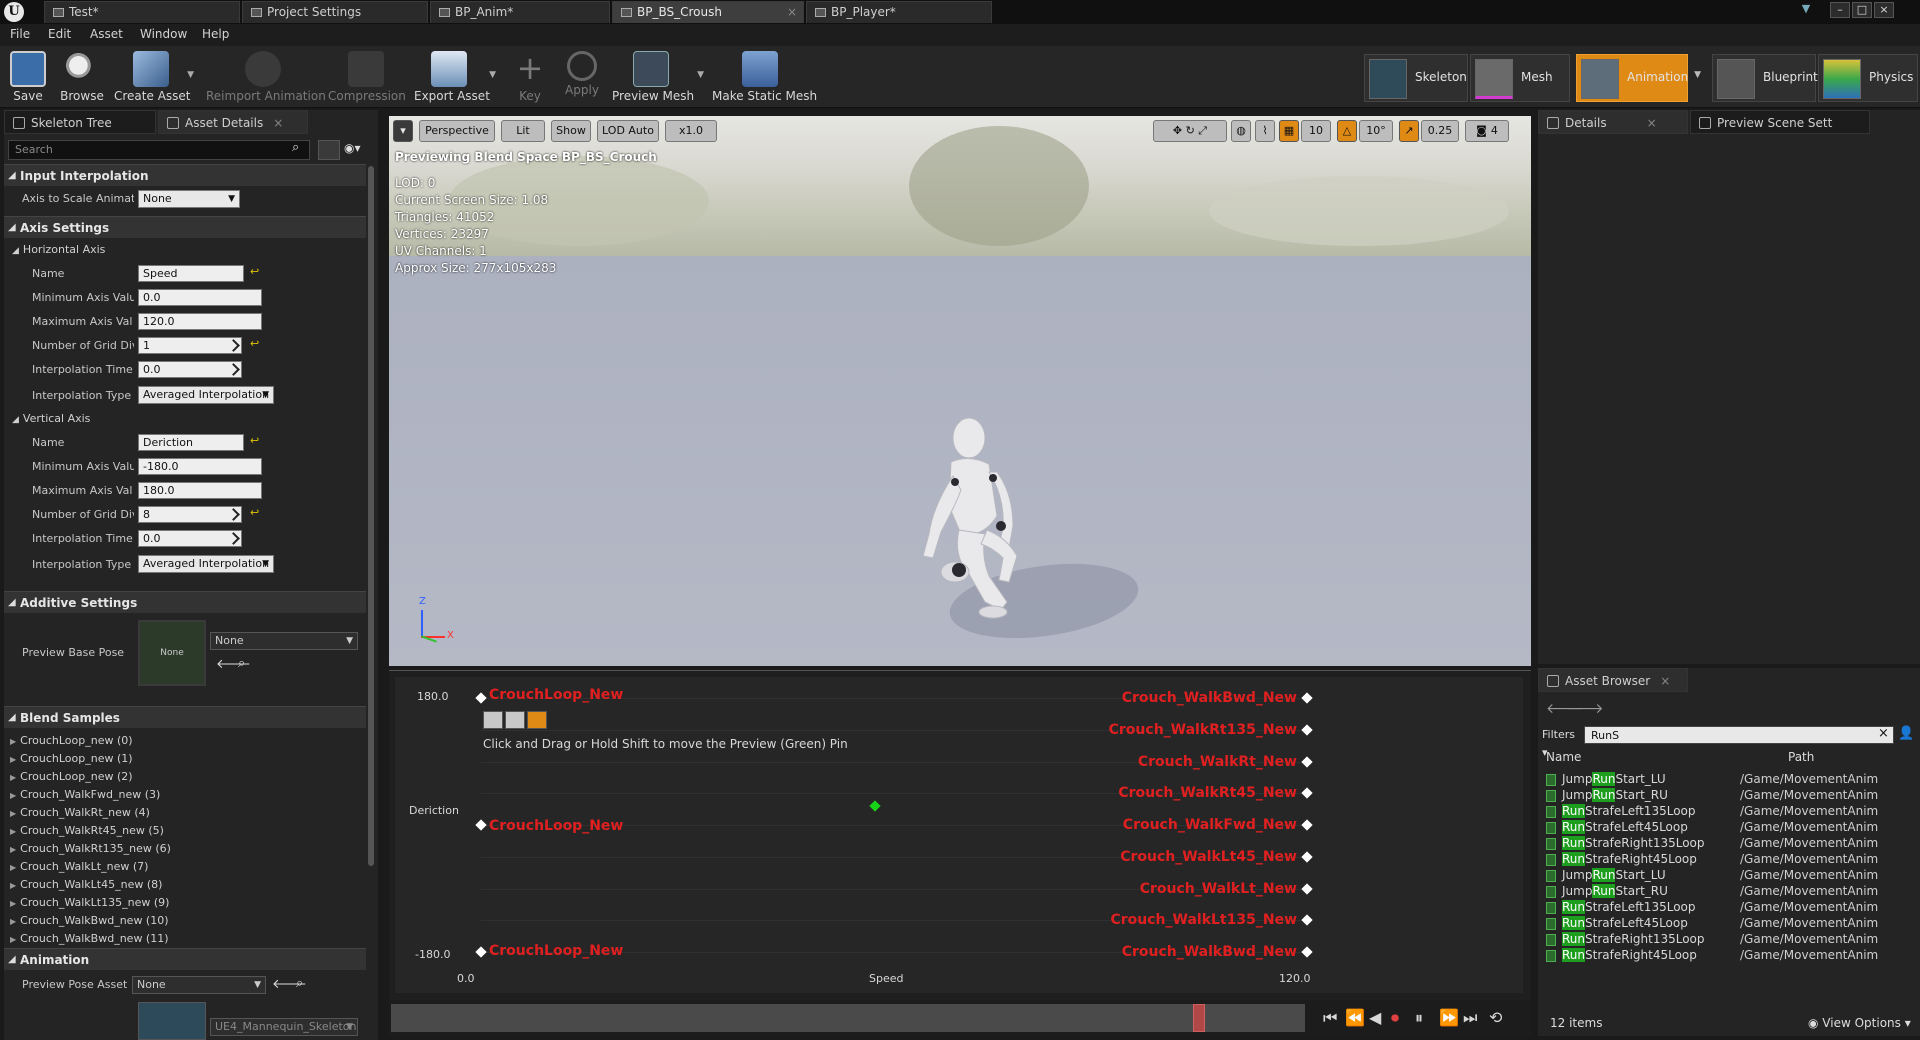 The image size is (1920, 1040). I want to click on tab-test: Test*, so click(142, 12).